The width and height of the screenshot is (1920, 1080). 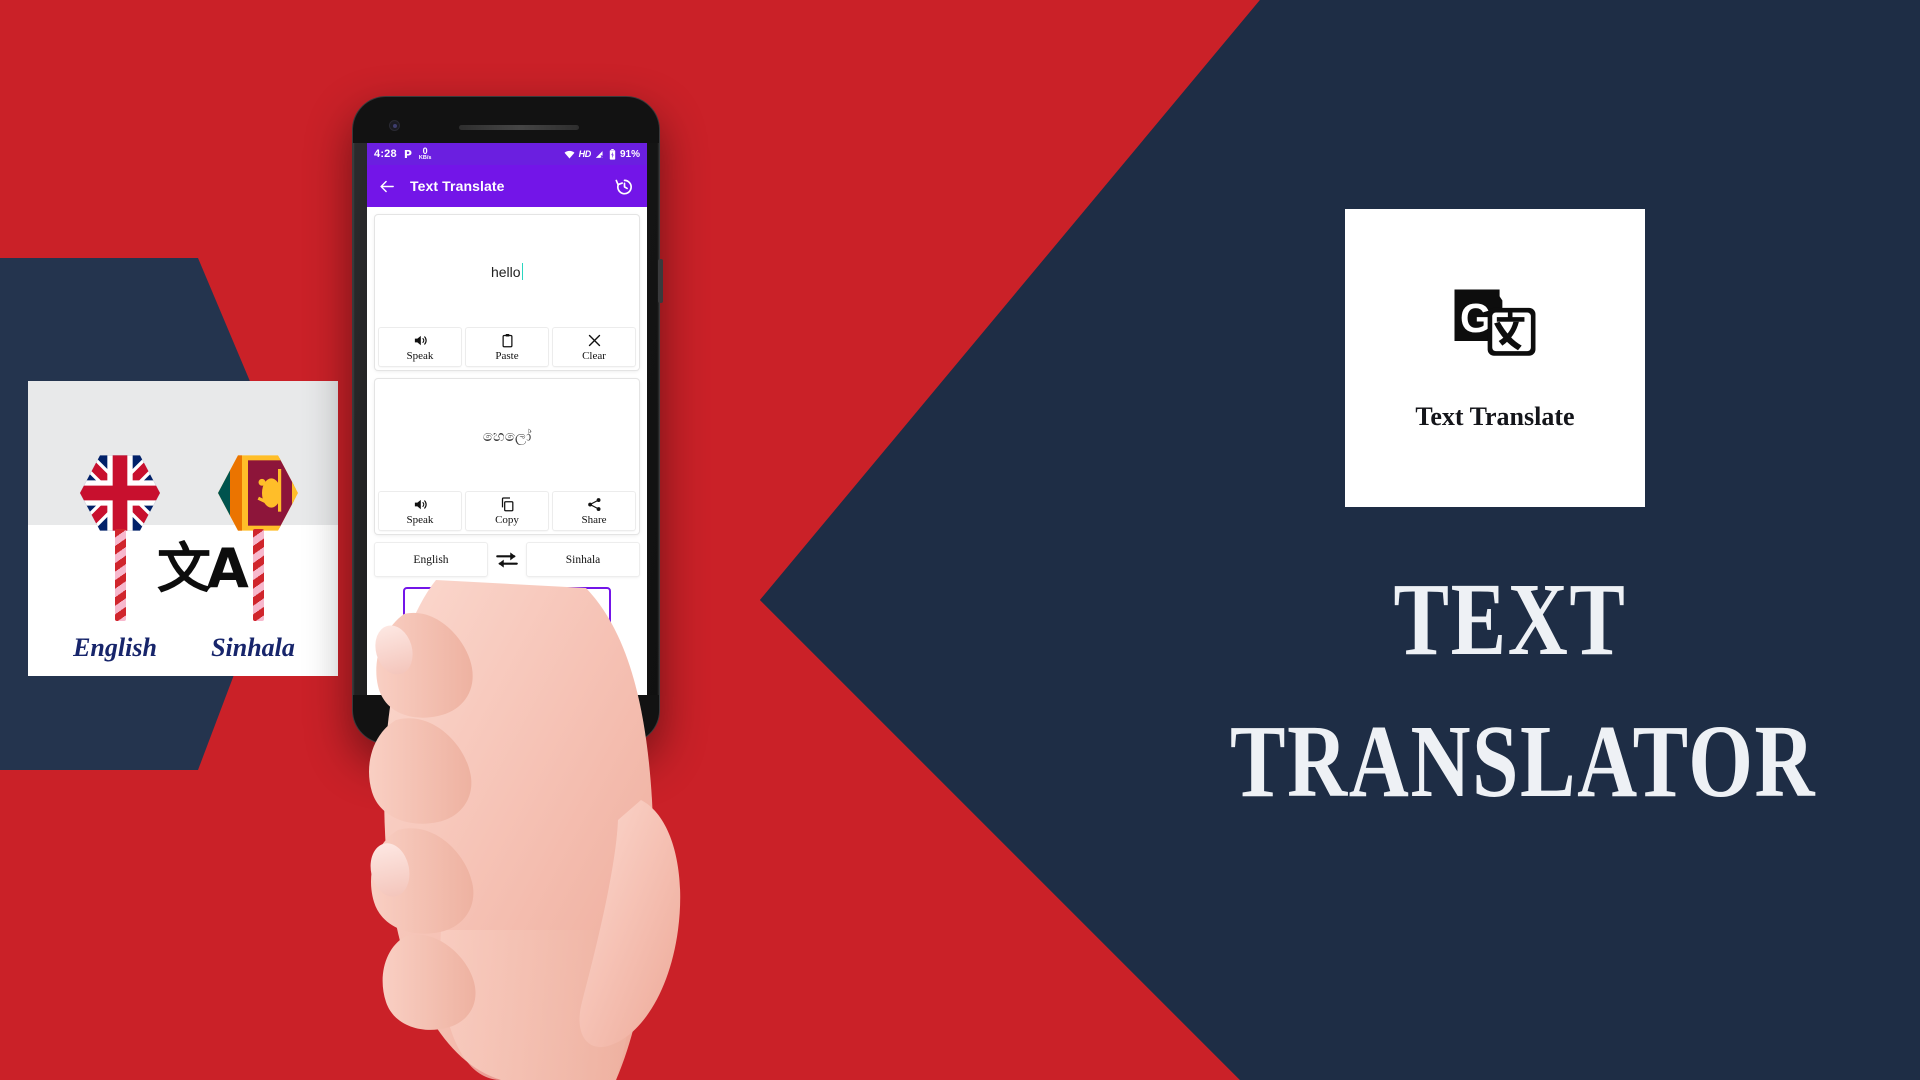 What do you see at coordinates (407, 154) in the screenshot?
I see `app-badge-icon: P` at bounding box center [407, 154].